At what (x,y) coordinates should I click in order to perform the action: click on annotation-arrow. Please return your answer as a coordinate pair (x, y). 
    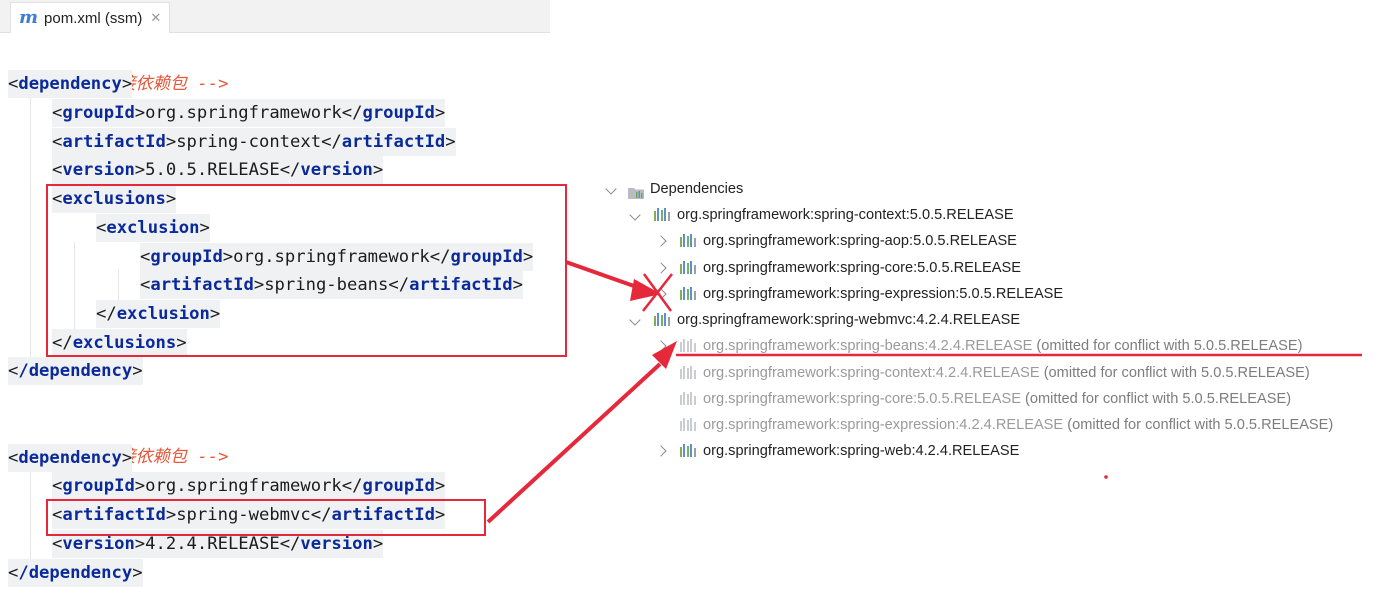
    Looking at the image, I should click on (574, 443).